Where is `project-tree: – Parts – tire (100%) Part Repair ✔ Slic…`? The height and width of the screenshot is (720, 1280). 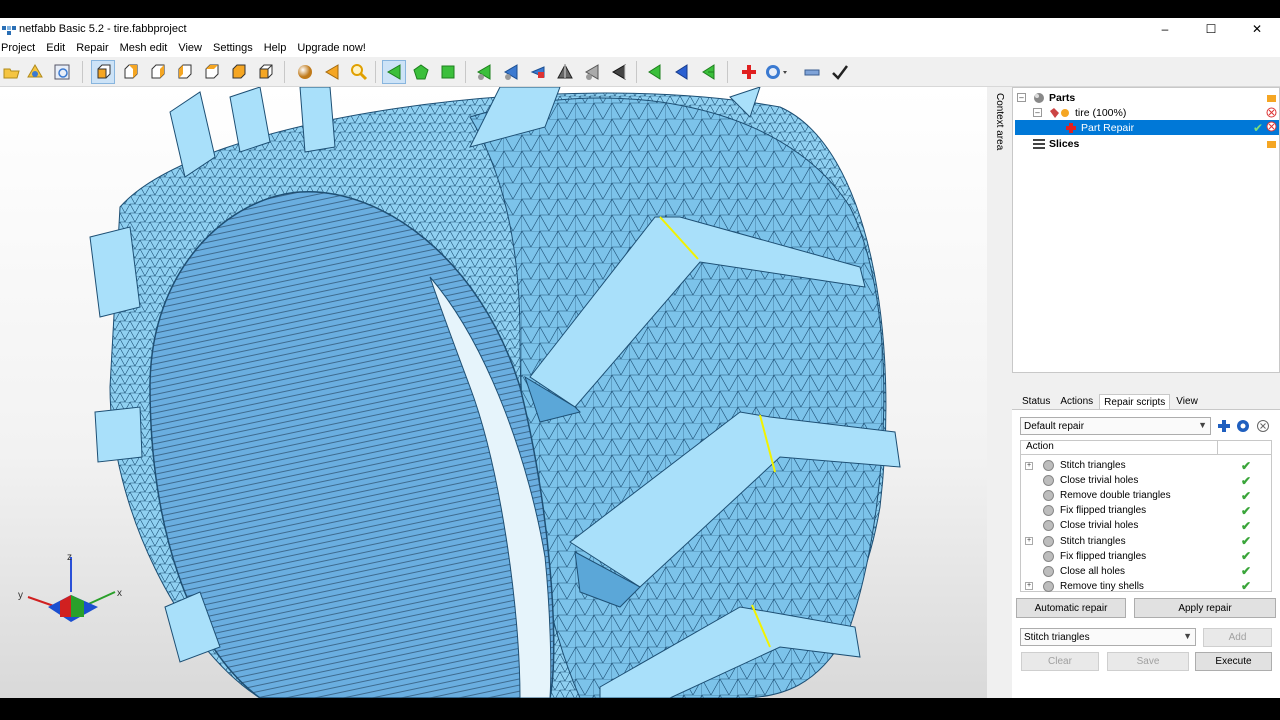
project-tree: – Parts – tire (100%) Part Repair ✔ Slic… is located at coordinates (1146, 230).